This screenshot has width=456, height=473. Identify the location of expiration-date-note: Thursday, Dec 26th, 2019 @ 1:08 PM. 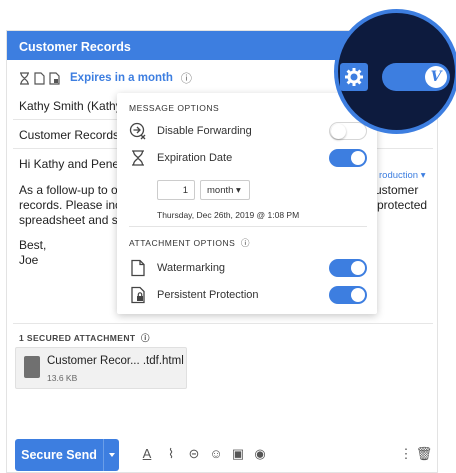
(228, 215).